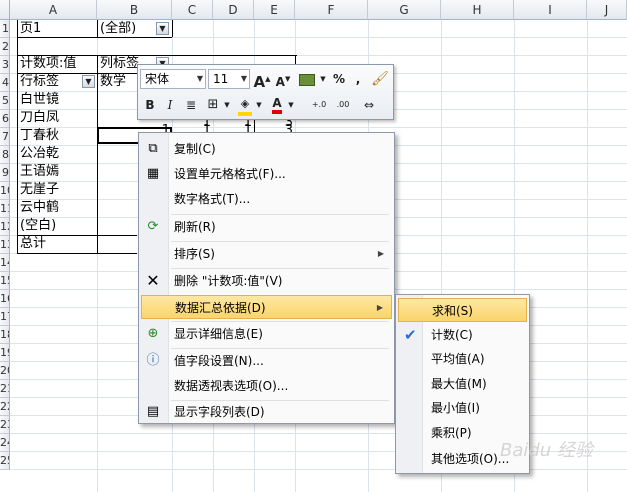  Describe the element at coordinates (5, 317) in the screenshot. I see `row-header-17: 17` at that location.